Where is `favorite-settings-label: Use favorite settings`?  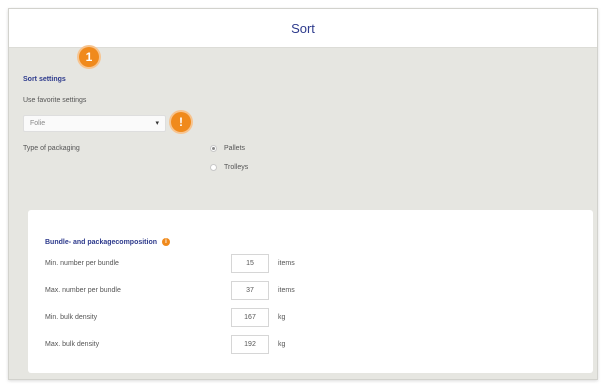 favorite-settings-label: Use favorite settings is located at coordinates (55, 100).